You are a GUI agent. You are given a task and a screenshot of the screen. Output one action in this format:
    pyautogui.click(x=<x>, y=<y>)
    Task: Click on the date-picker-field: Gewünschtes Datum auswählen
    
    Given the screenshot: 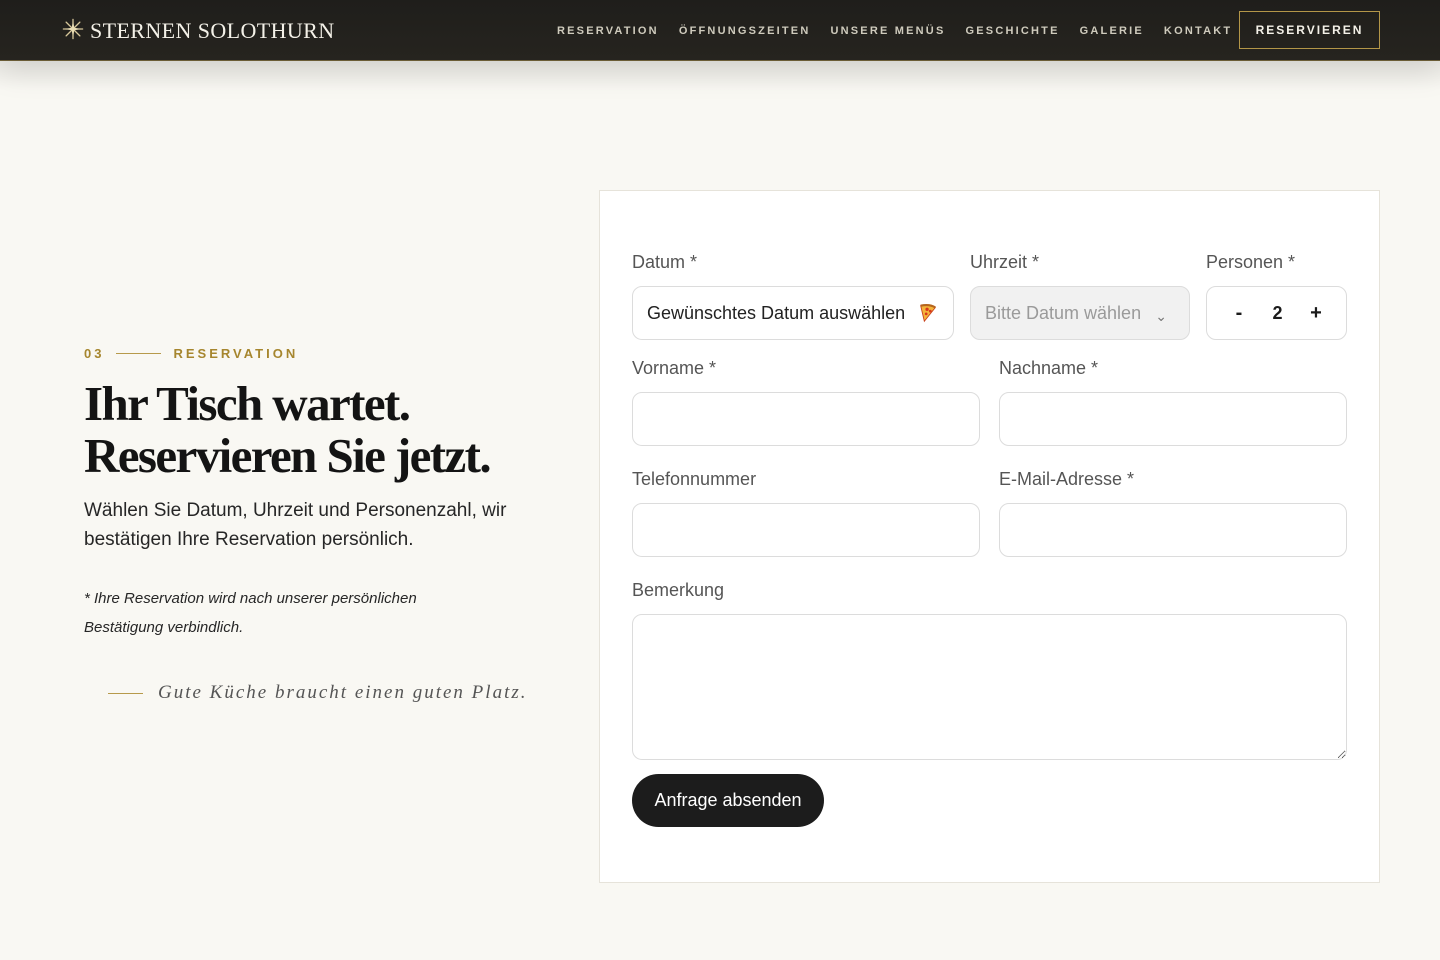 What is the action you would take?
    pyautogui.click(x=793, y=313)
    